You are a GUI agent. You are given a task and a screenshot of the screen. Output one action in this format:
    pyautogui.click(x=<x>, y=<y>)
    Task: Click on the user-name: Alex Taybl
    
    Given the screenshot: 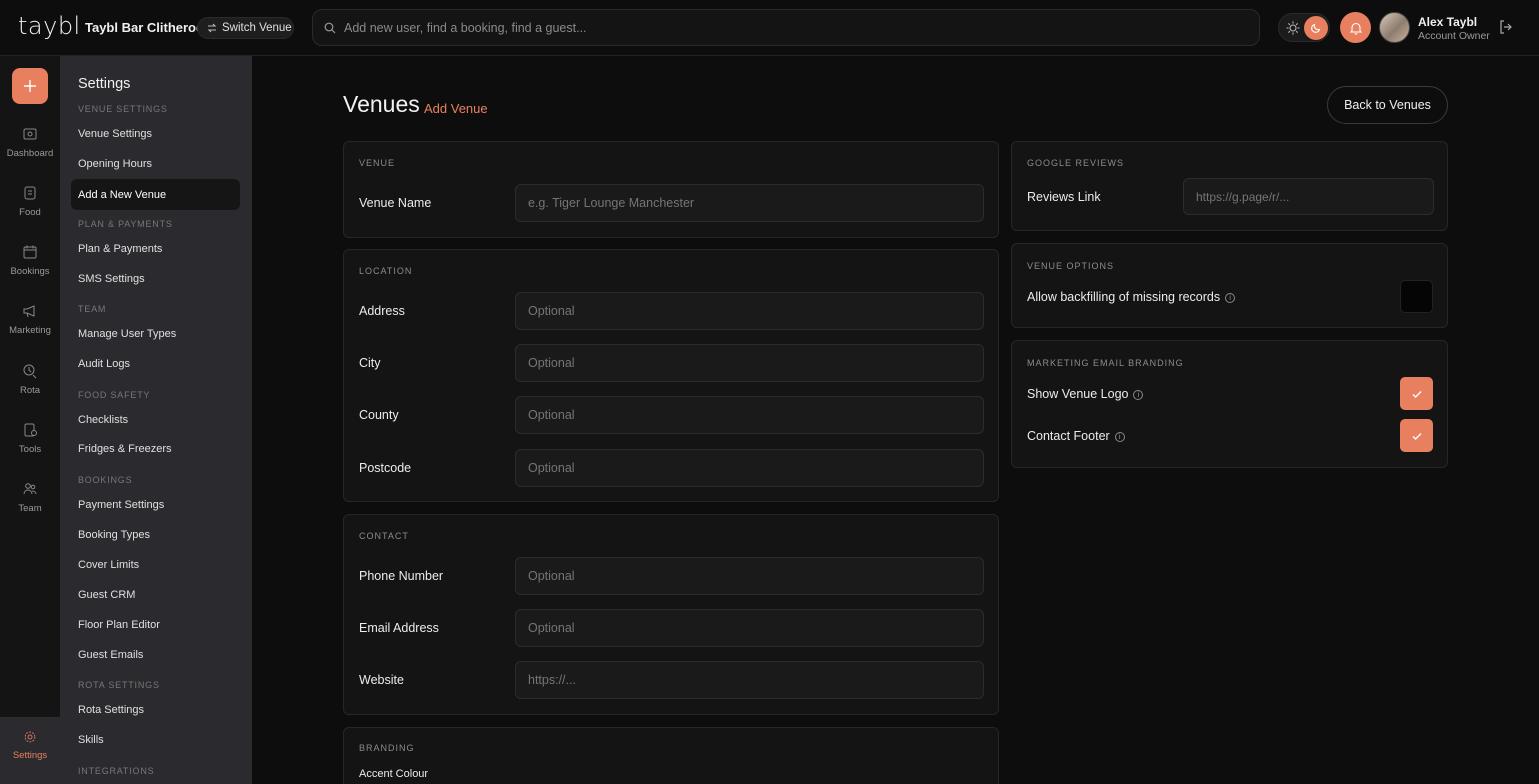 What is the action you would take?
    pyautogui.click(x=1448, y=22)
    